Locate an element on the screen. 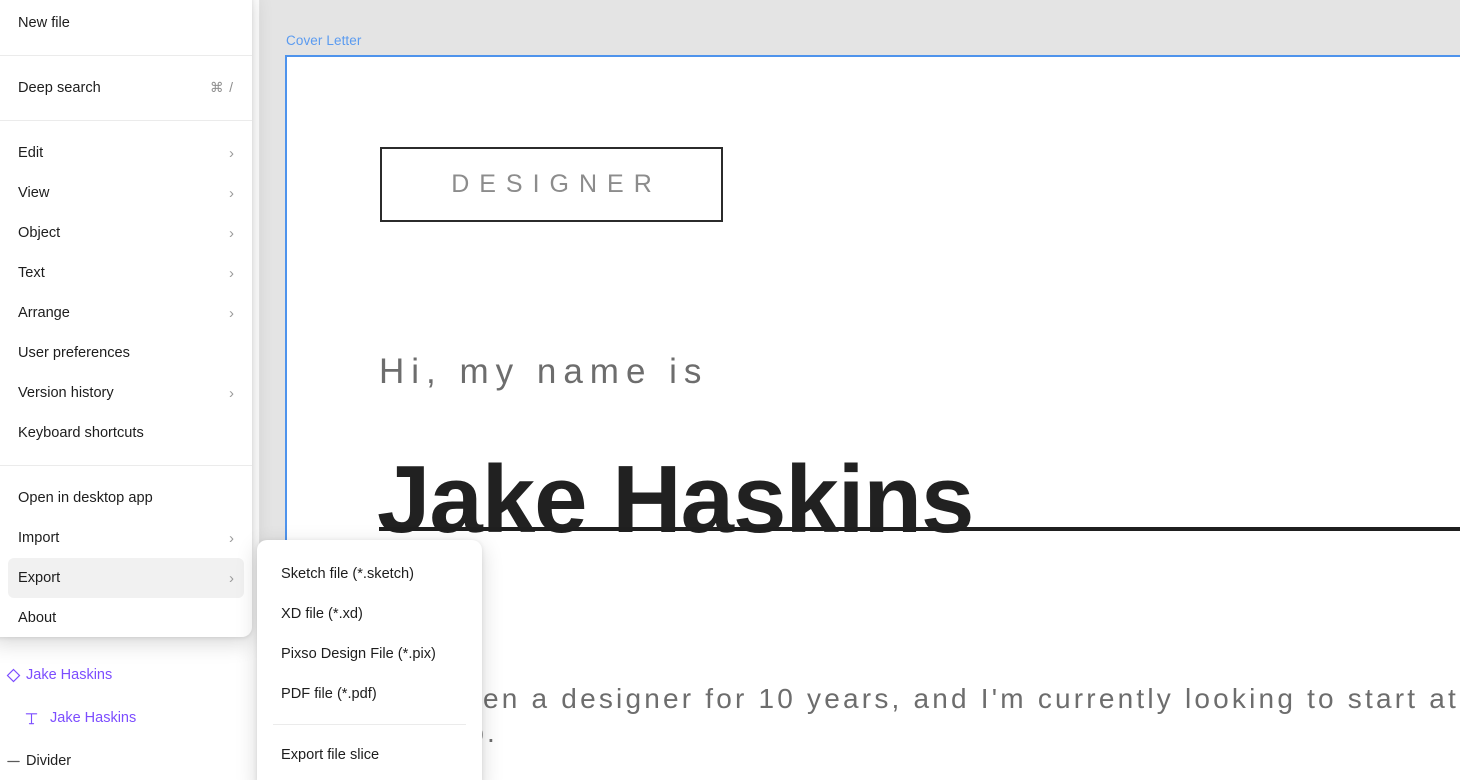 The width and height of the screenshot is (1460, 780). menu-item-label: Export is located at coordinates (39, 578).